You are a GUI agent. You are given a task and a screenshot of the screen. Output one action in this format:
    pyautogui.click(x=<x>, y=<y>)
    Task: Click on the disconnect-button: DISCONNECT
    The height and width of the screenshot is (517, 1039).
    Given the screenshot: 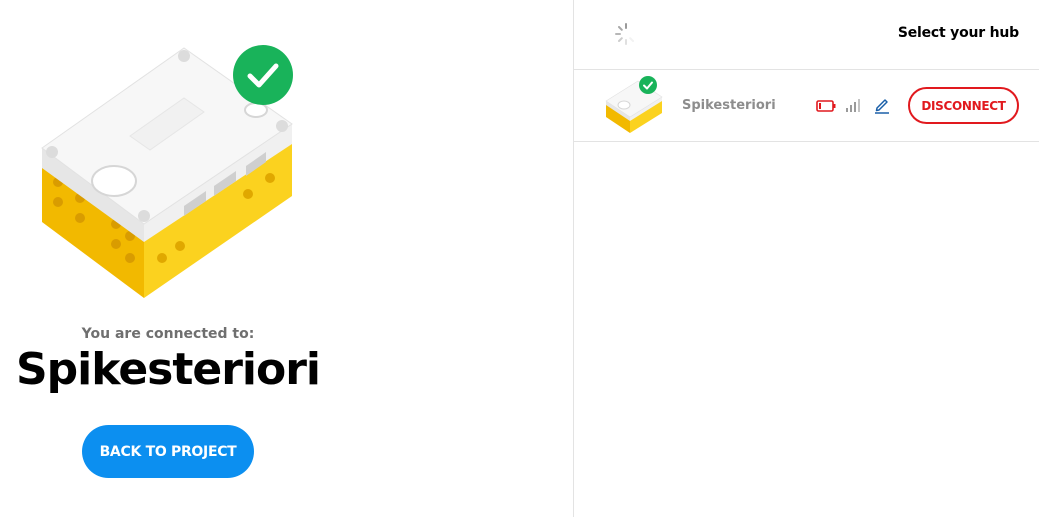 What is the action you would take?
    pyautogui.click(x=963, y=105)
    